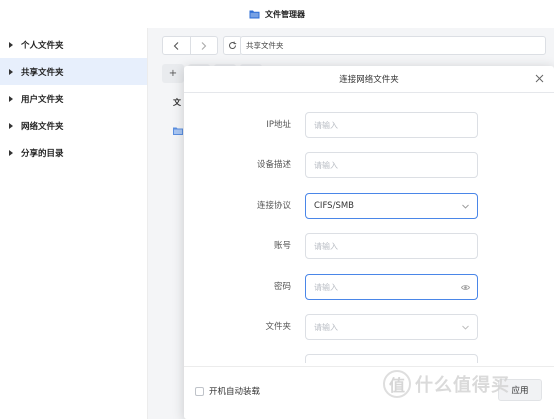 This screenshot has height=419, width=554. I want to click on protocol-value: CIFS/SMB, so click(334, 206).